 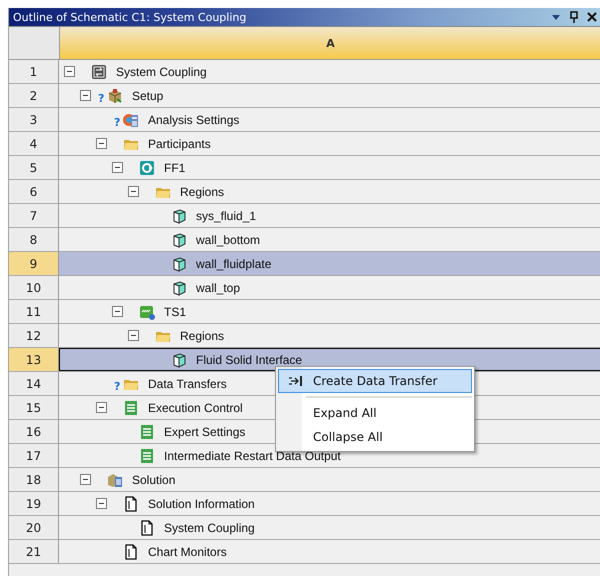 What do you see at coordinates (195, 407) in the screenshot?
I see `tree-item-label: Execution Control` at bounding box center [195, 407].